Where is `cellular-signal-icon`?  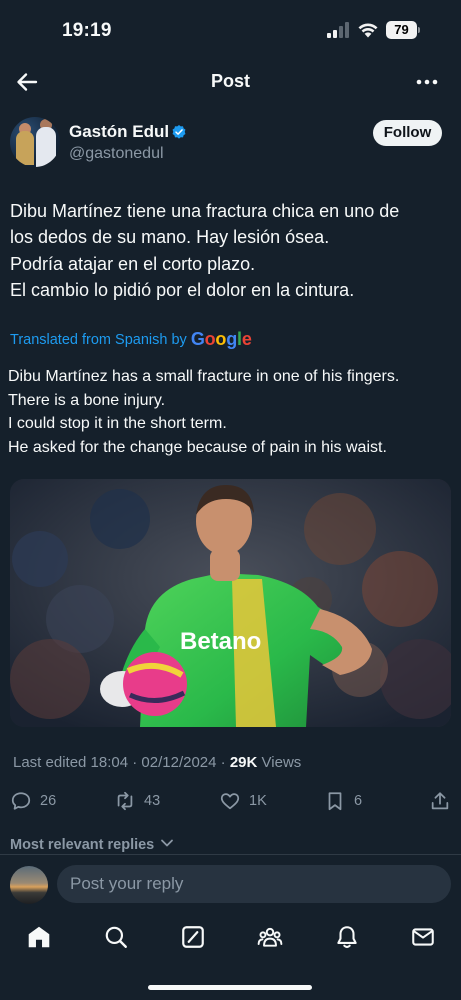 cellular-signal-icon is located at coordinates (338, 30).